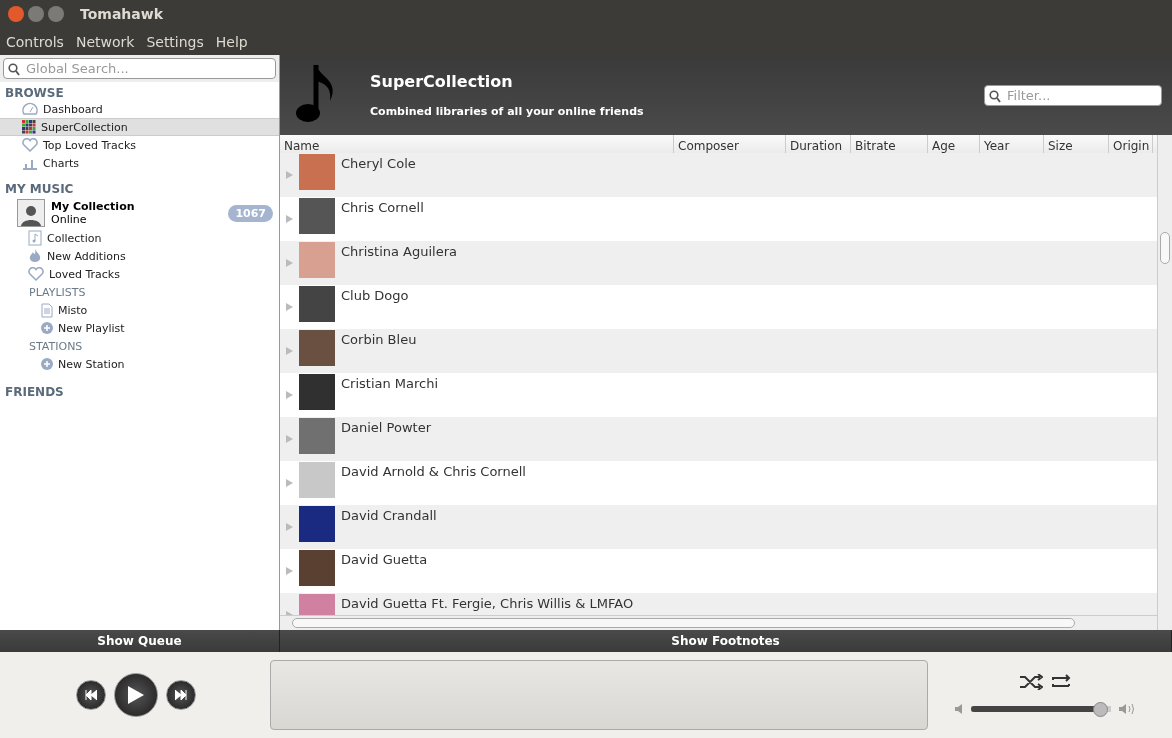 The width and height of the screenshot is (1172, 738). I want to click on sidebar-item: New Playlist, so click(139, 328).